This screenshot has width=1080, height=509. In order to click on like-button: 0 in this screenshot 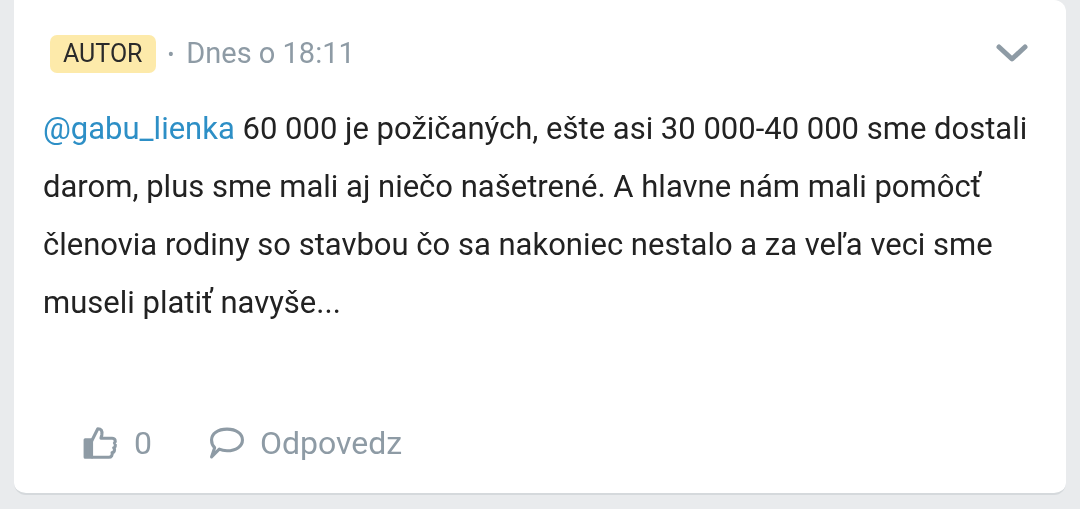, I will do `click(117, 443)`.